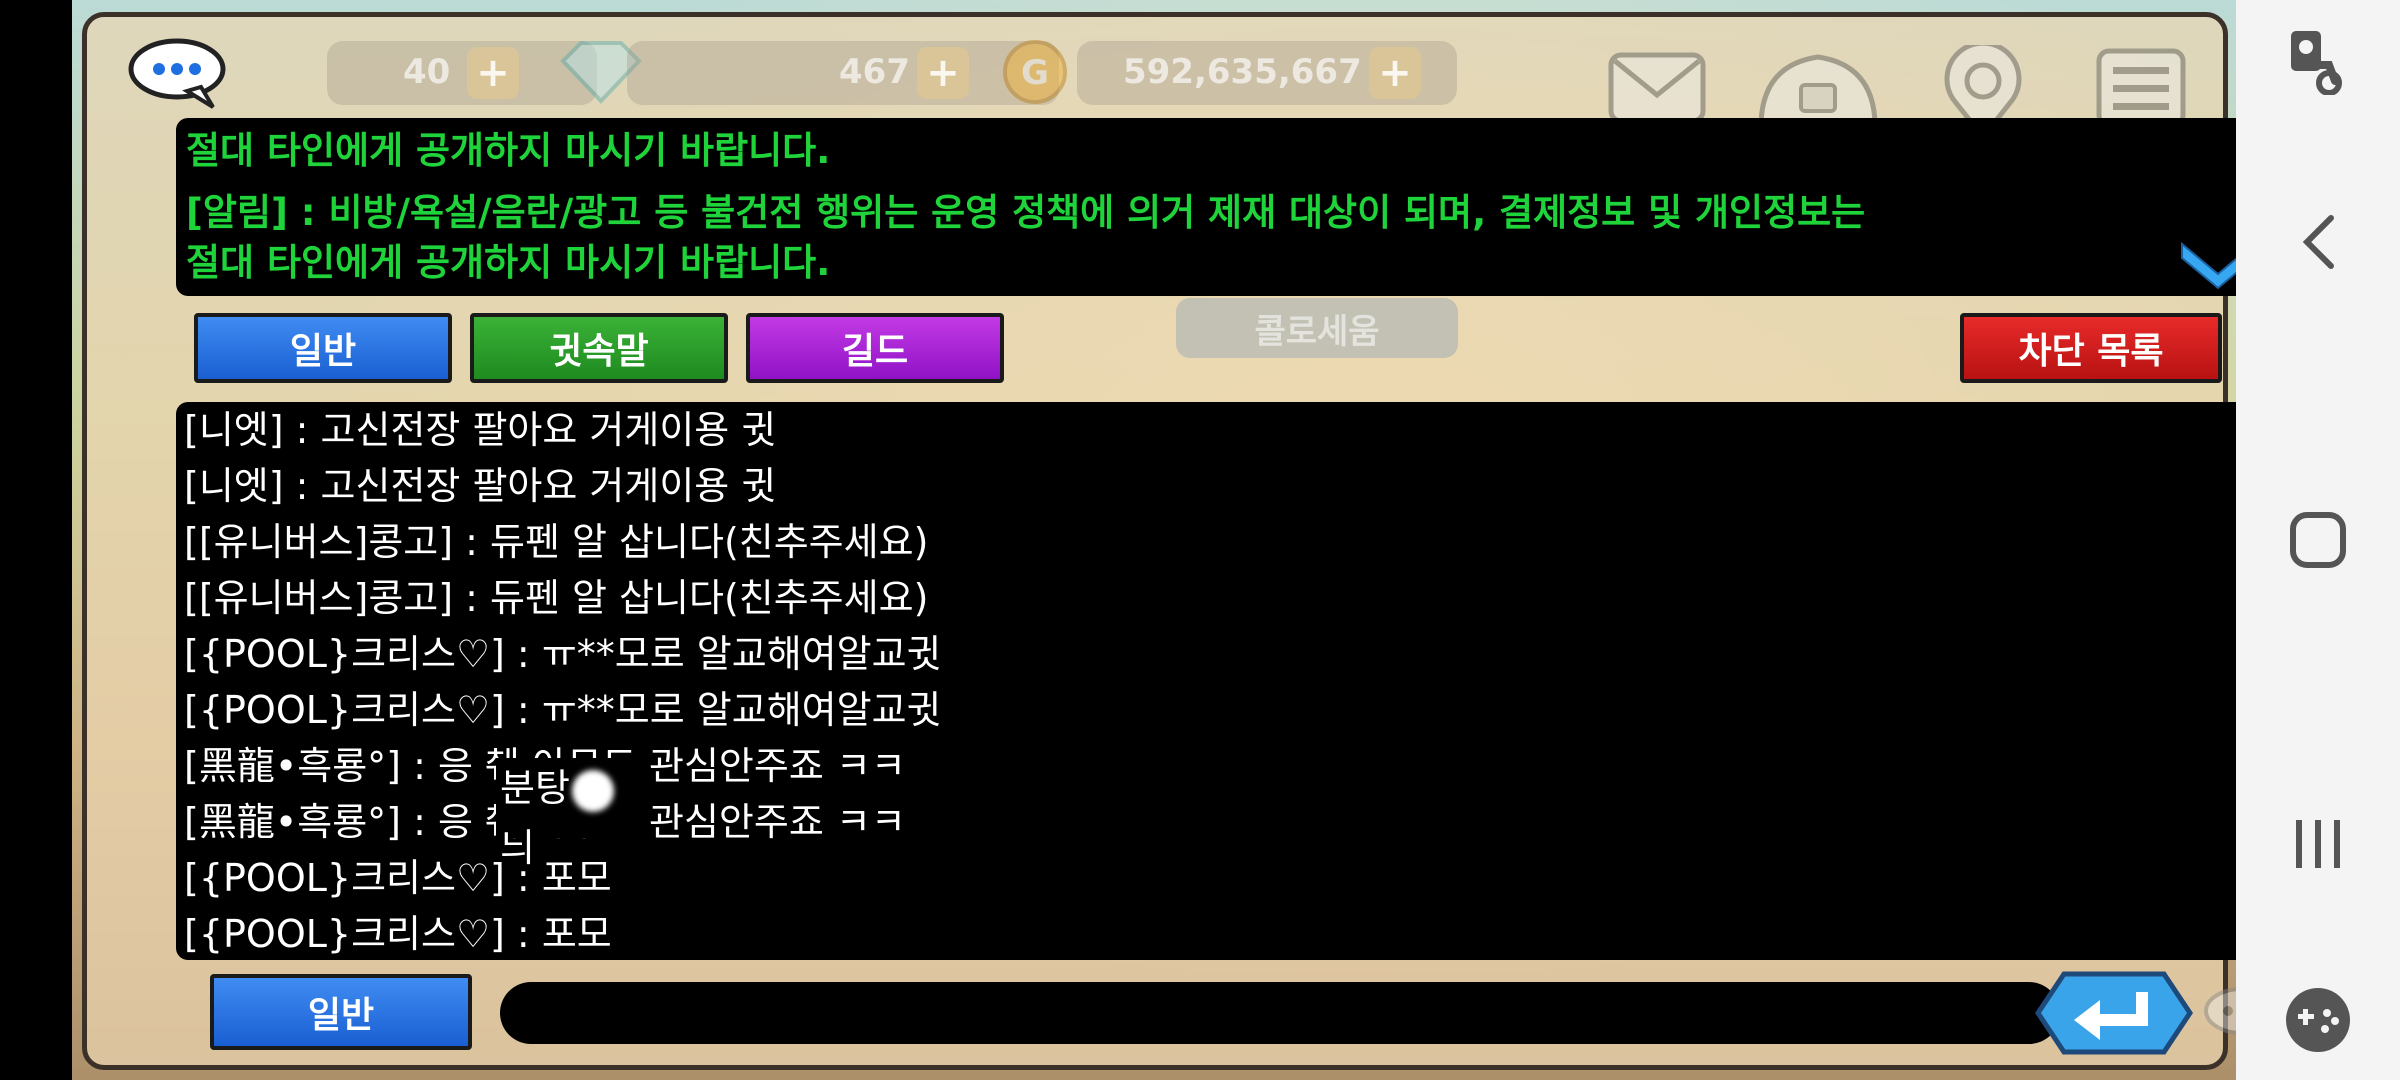  I want to click on block-list-button: 차단 목록, so click(2091, 348).